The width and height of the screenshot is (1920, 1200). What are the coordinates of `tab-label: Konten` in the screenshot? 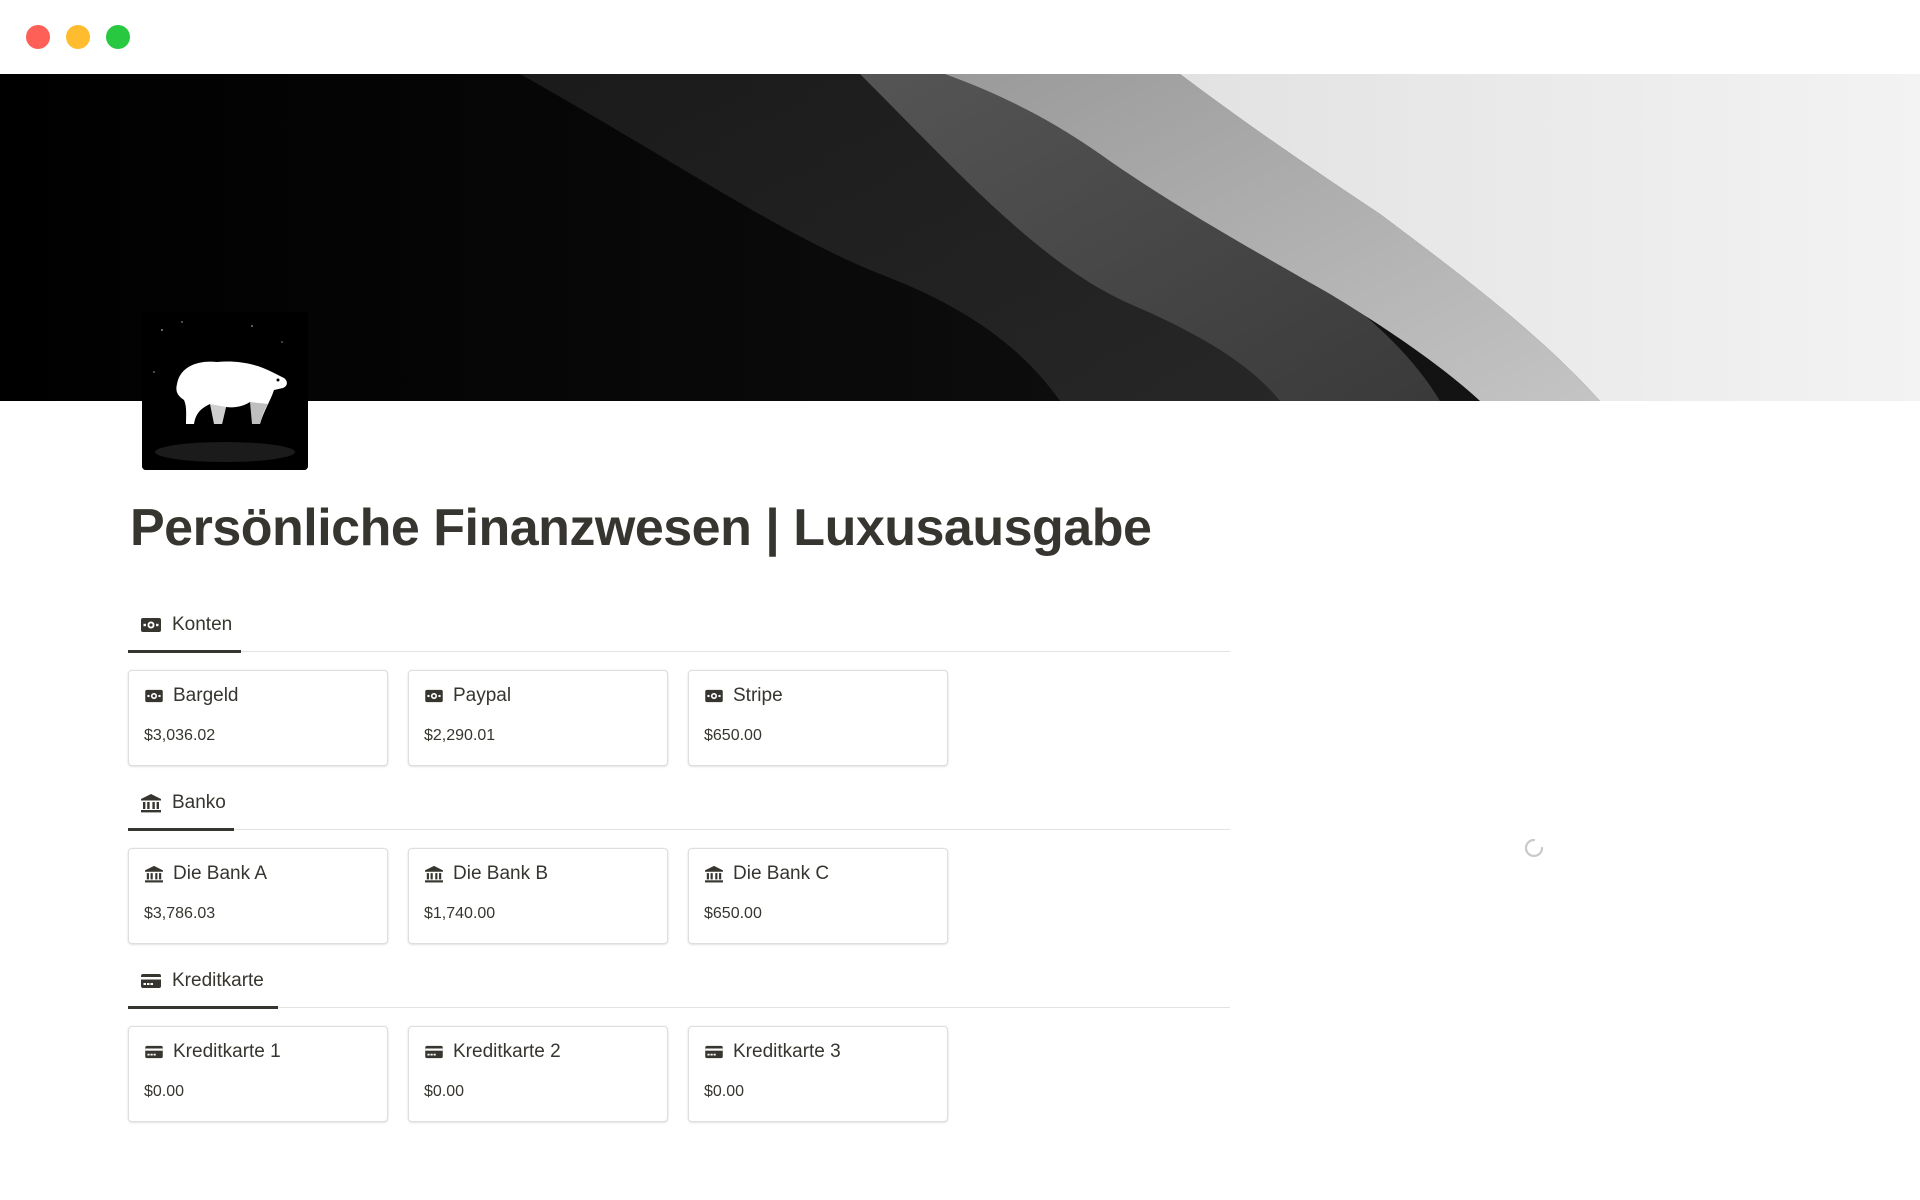 It's located at (202, 624).